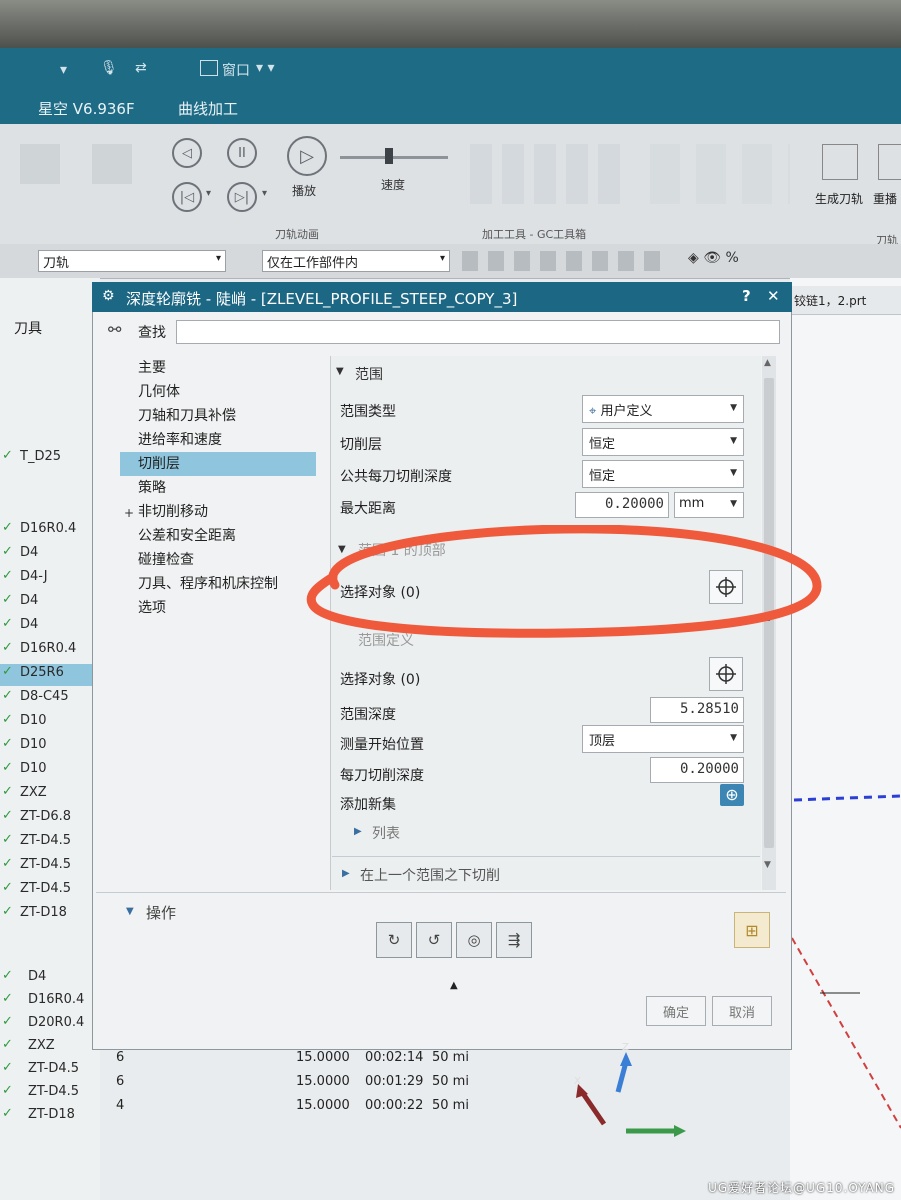  What do you see at coordinates (889, 162) in the screenshot?
I see `replay-icon` at bounding box center [889, 162].